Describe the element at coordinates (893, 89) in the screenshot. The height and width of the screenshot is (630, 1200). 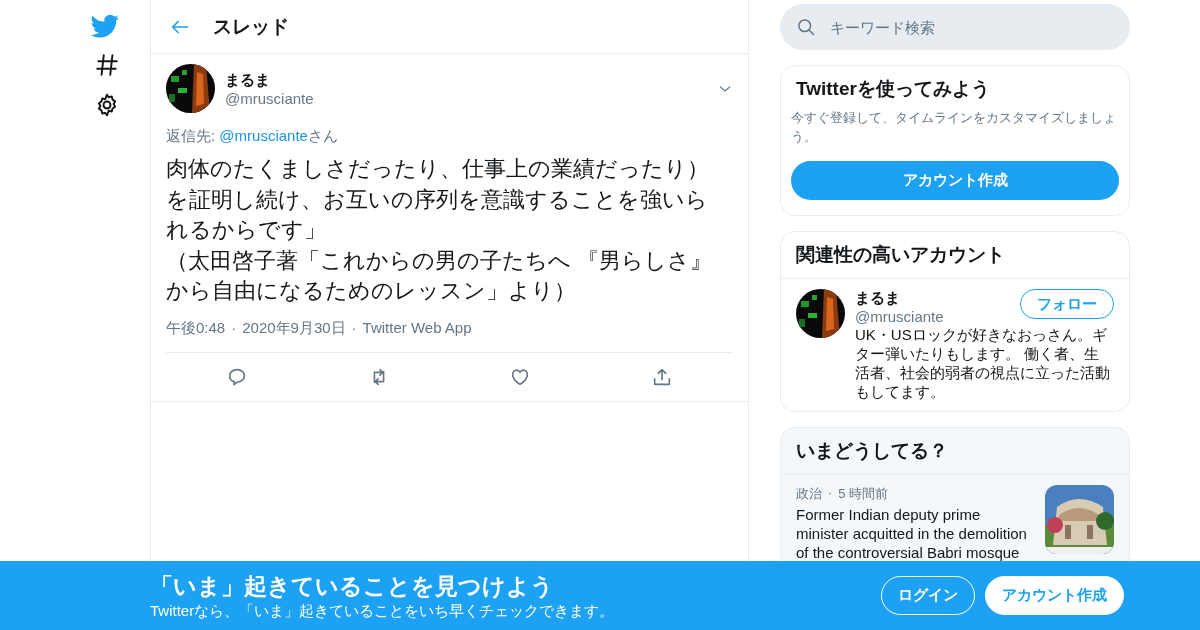
I see `card-title: Twitterを使ってみよう` at that location.